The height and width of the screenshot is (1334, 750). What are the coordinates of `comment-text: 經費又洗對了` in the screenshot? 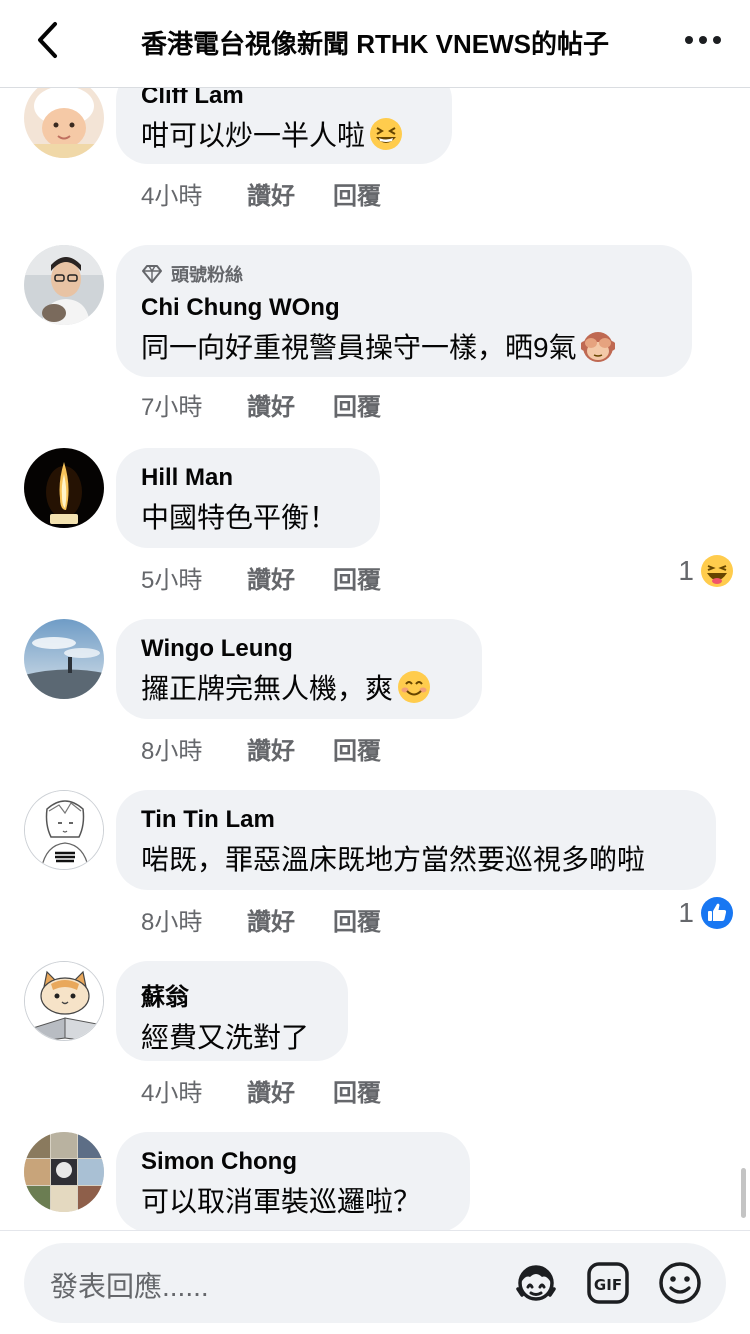 It's located at (225, 1037).